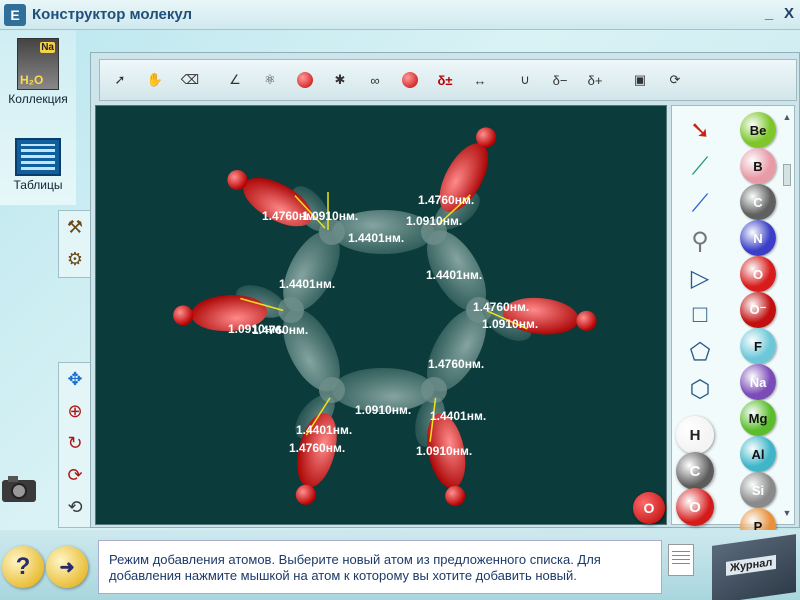 The height and width of the screenshot is (600, 800). What do you see at coordinates (23, 567) in the screenshot?
I see `help-button: ?` at bounding box center [23, 567].